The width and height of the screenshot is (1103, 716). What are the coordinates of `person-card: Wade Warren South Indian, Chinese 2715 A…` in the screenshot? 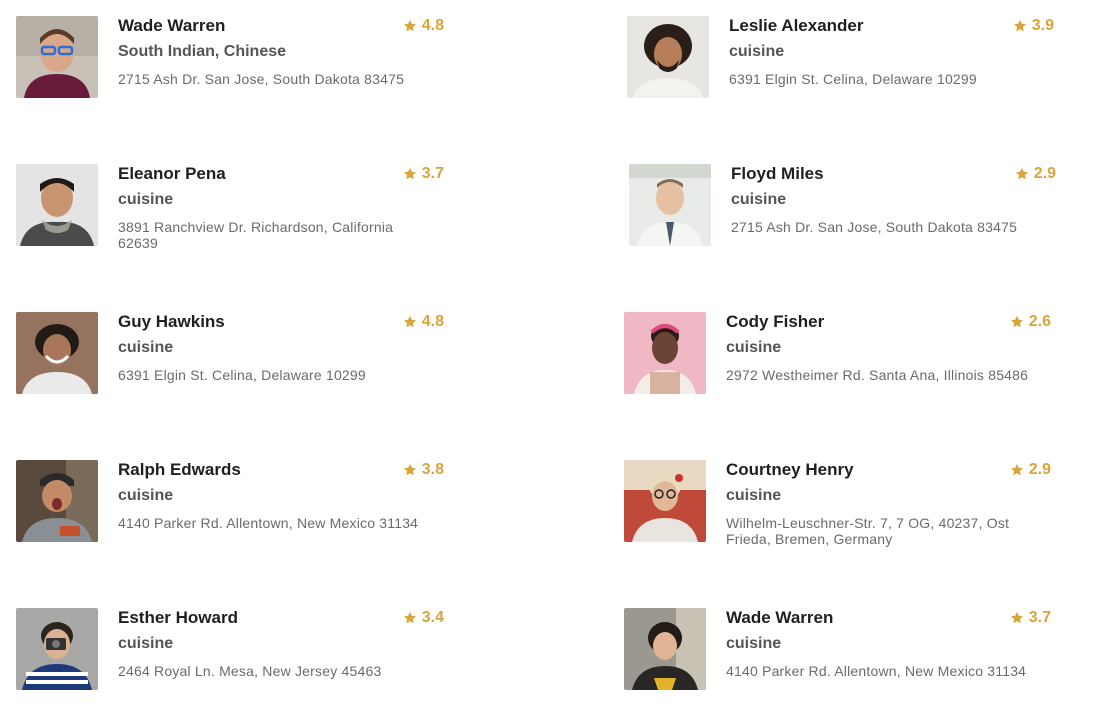 It's located at (230, 61).